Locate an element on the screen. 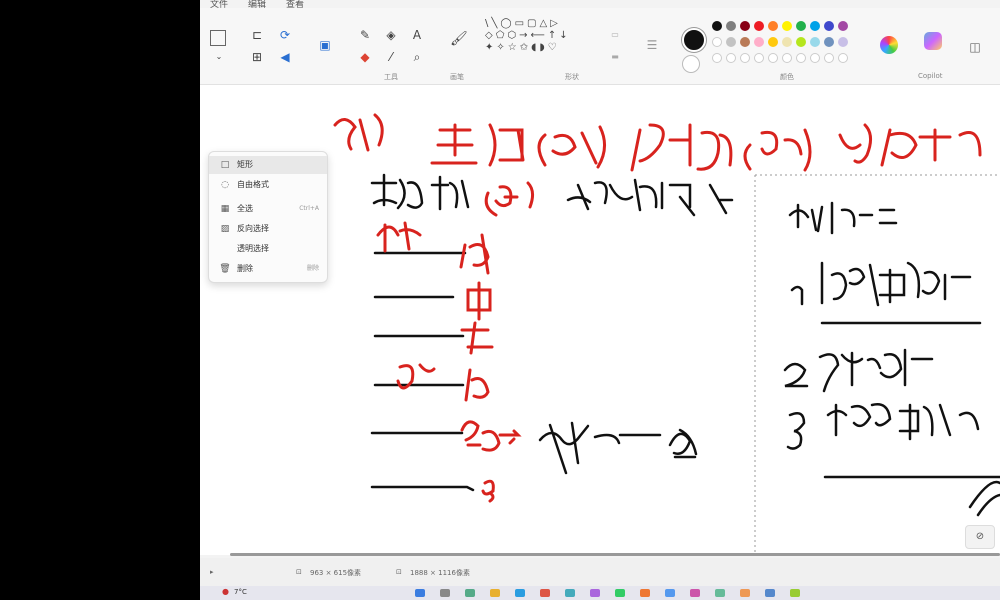 Image resolution: width=1000 pixels, height=600 pixels. menu-bar: 文件 编辑 查看 is located at coordinates (600, 5).